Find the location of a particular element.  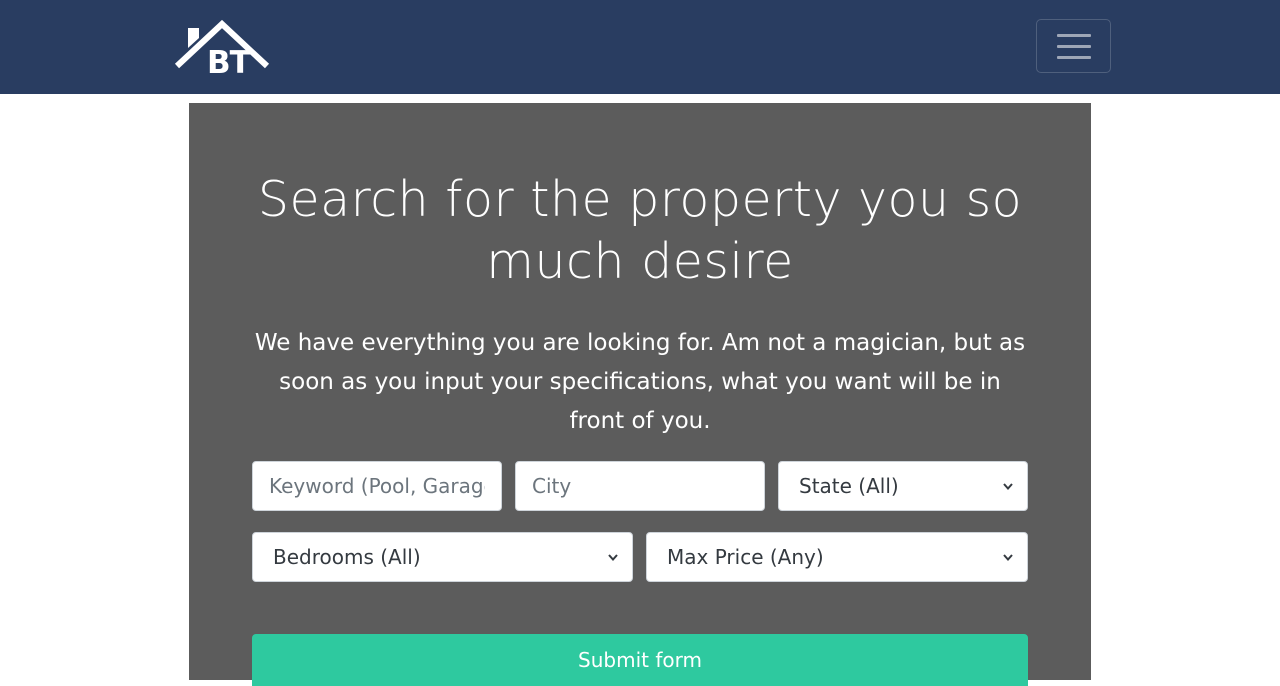

state-select: State (All) is located at coordinates (903, 486).